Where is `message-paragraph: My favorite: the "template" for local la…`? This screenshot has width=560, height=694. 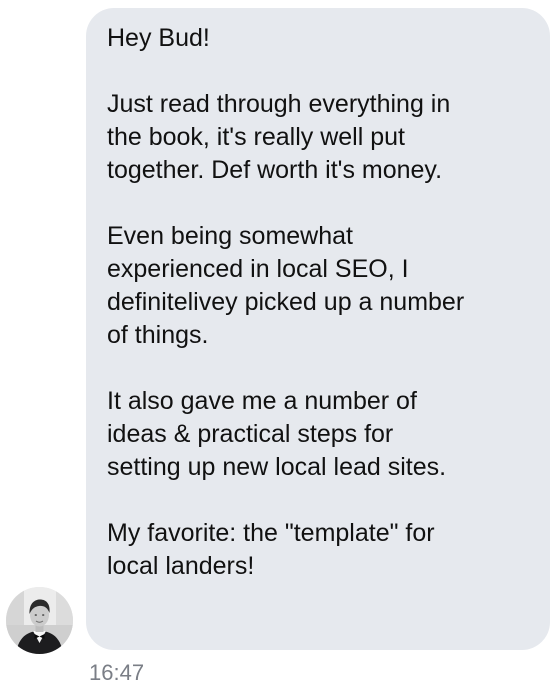
message-paragraph: My favorite: the "template" for local la… is located at coordinates (271, 549).